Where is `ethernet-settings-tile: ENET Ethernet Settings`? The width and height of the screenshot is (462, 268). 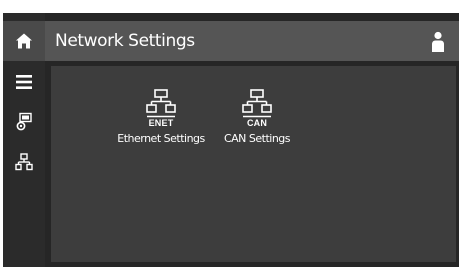
ethernet-settings-tile: ENET Ethernet Settings is located at coordinates (161, 116).